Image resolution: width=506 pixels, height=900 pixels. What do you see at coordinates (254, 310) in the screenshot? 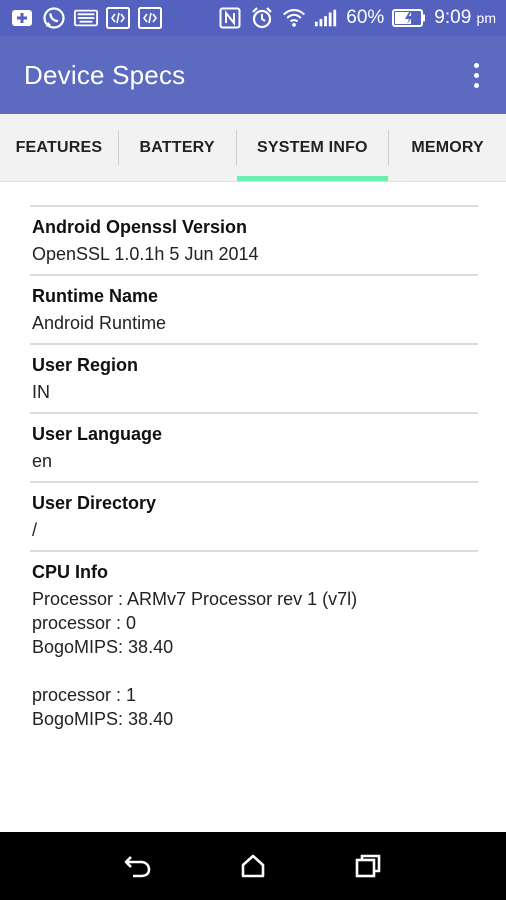
I see `list-item-runtime: Runtime Name Android Runtime` at bounding box center [254, 310].